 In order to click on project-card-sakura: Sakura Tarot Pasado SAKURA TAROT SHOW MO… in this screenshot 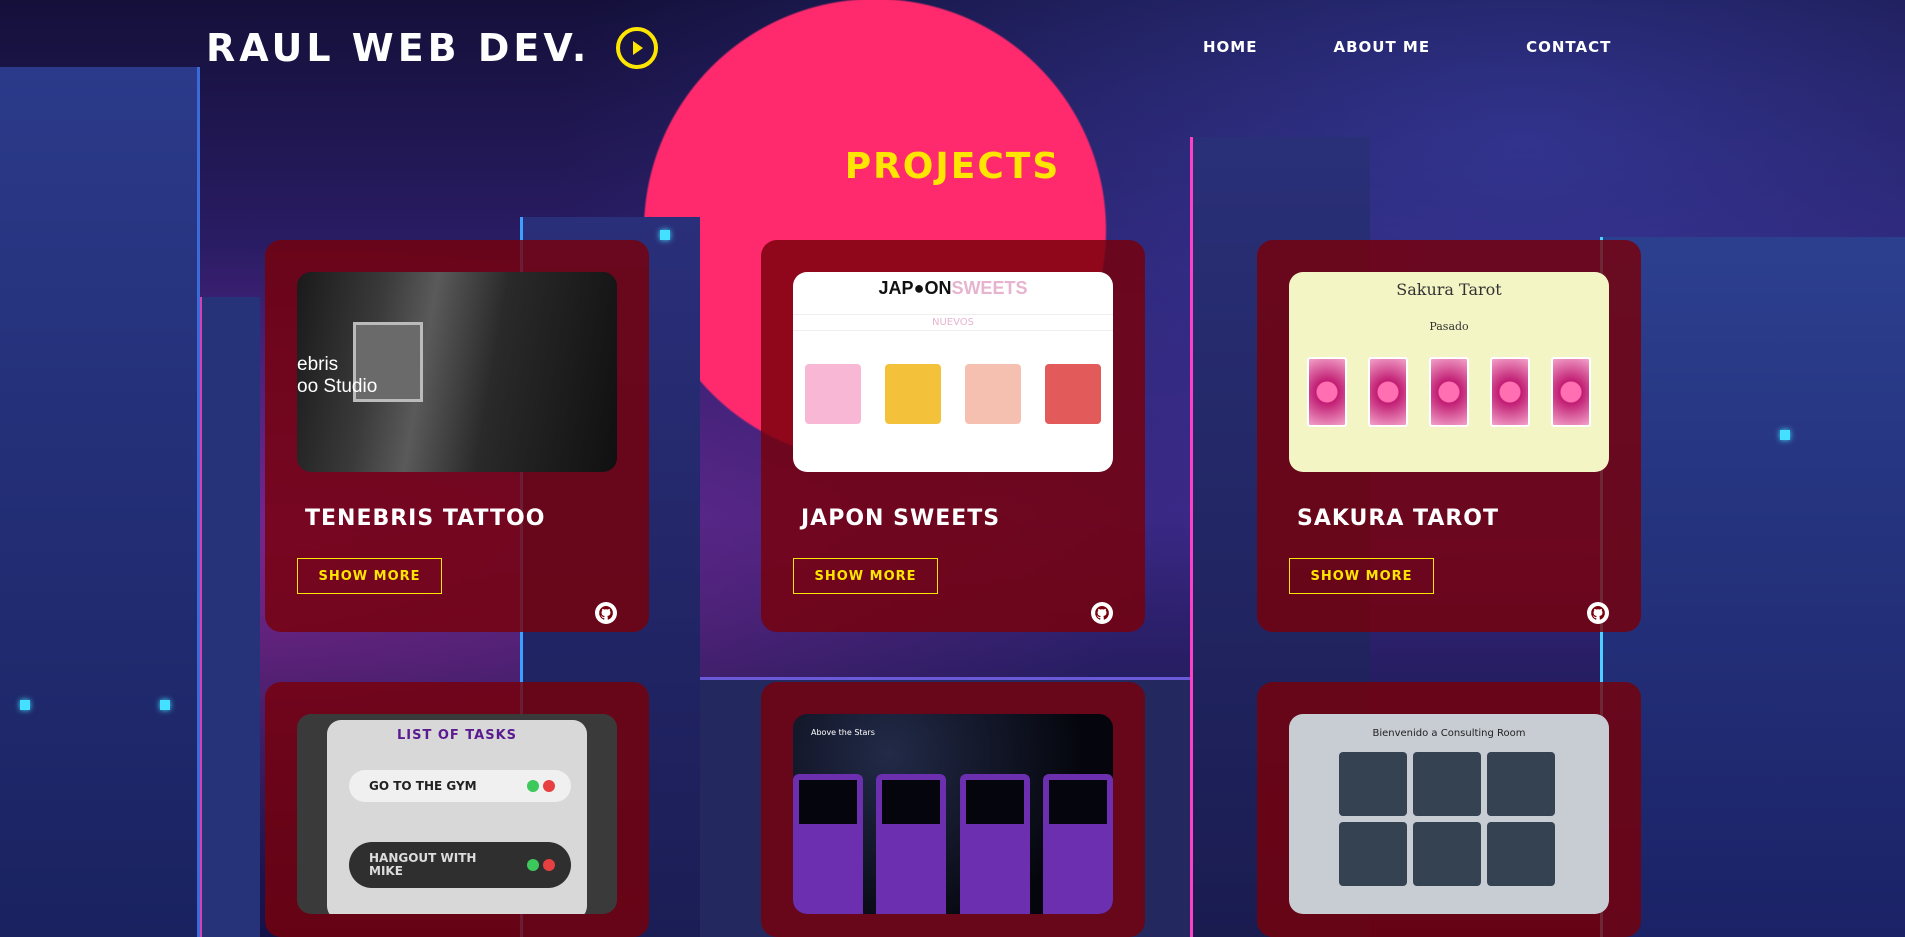, I will do `click(1449, 436)`.